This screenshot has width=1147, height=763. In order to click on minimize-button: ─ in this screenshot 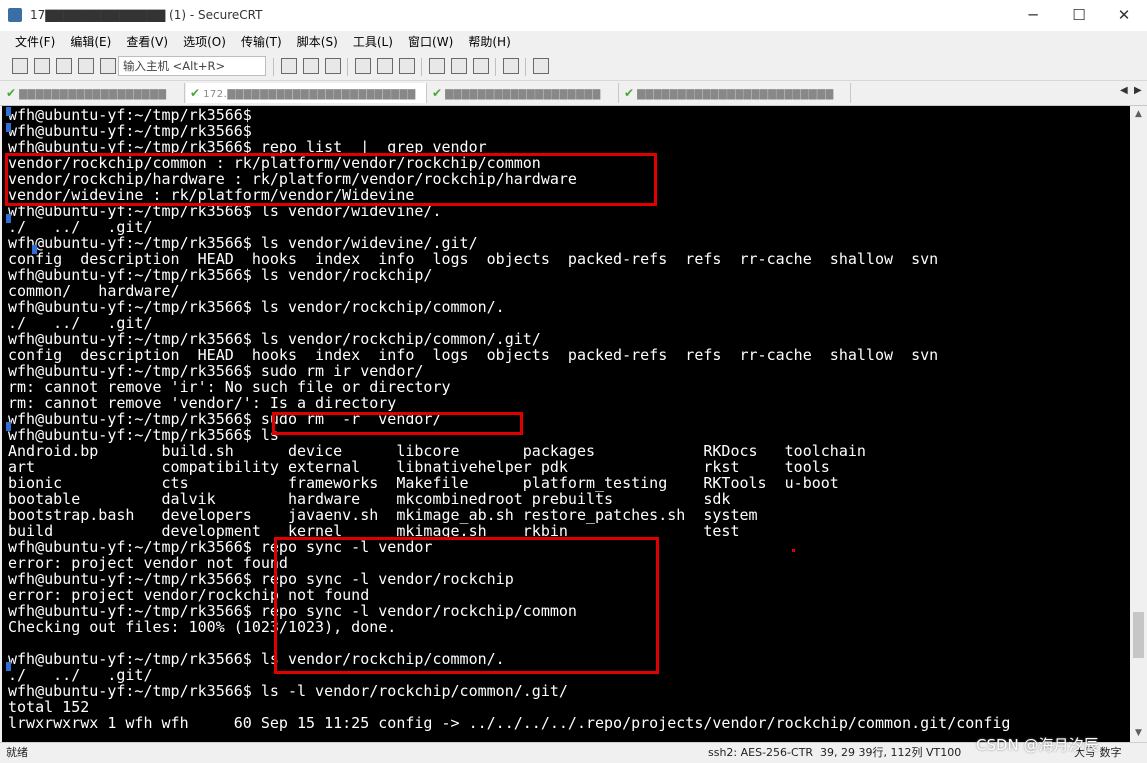, I will do `click(1033, 15)`.